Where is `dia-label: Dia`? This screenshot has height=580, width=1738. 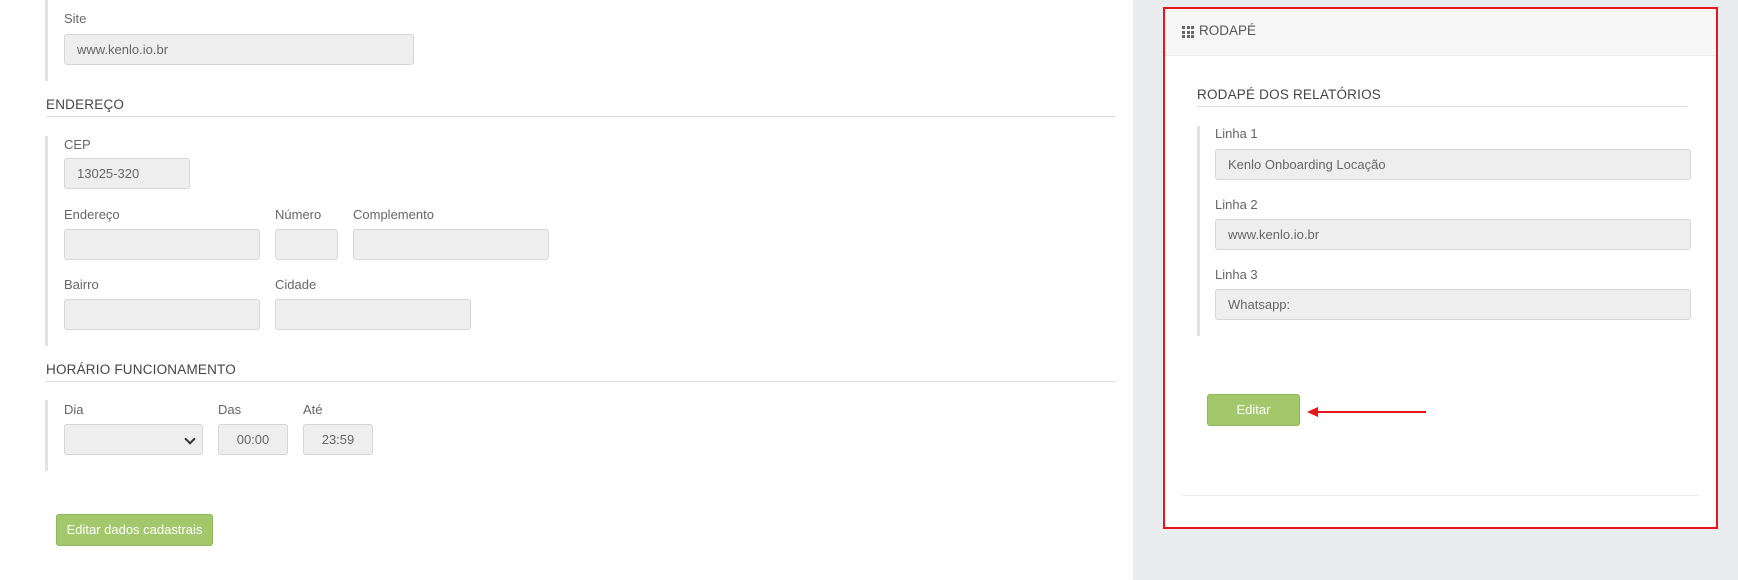
dia-label: Dia is located at coordinates (74, 409).